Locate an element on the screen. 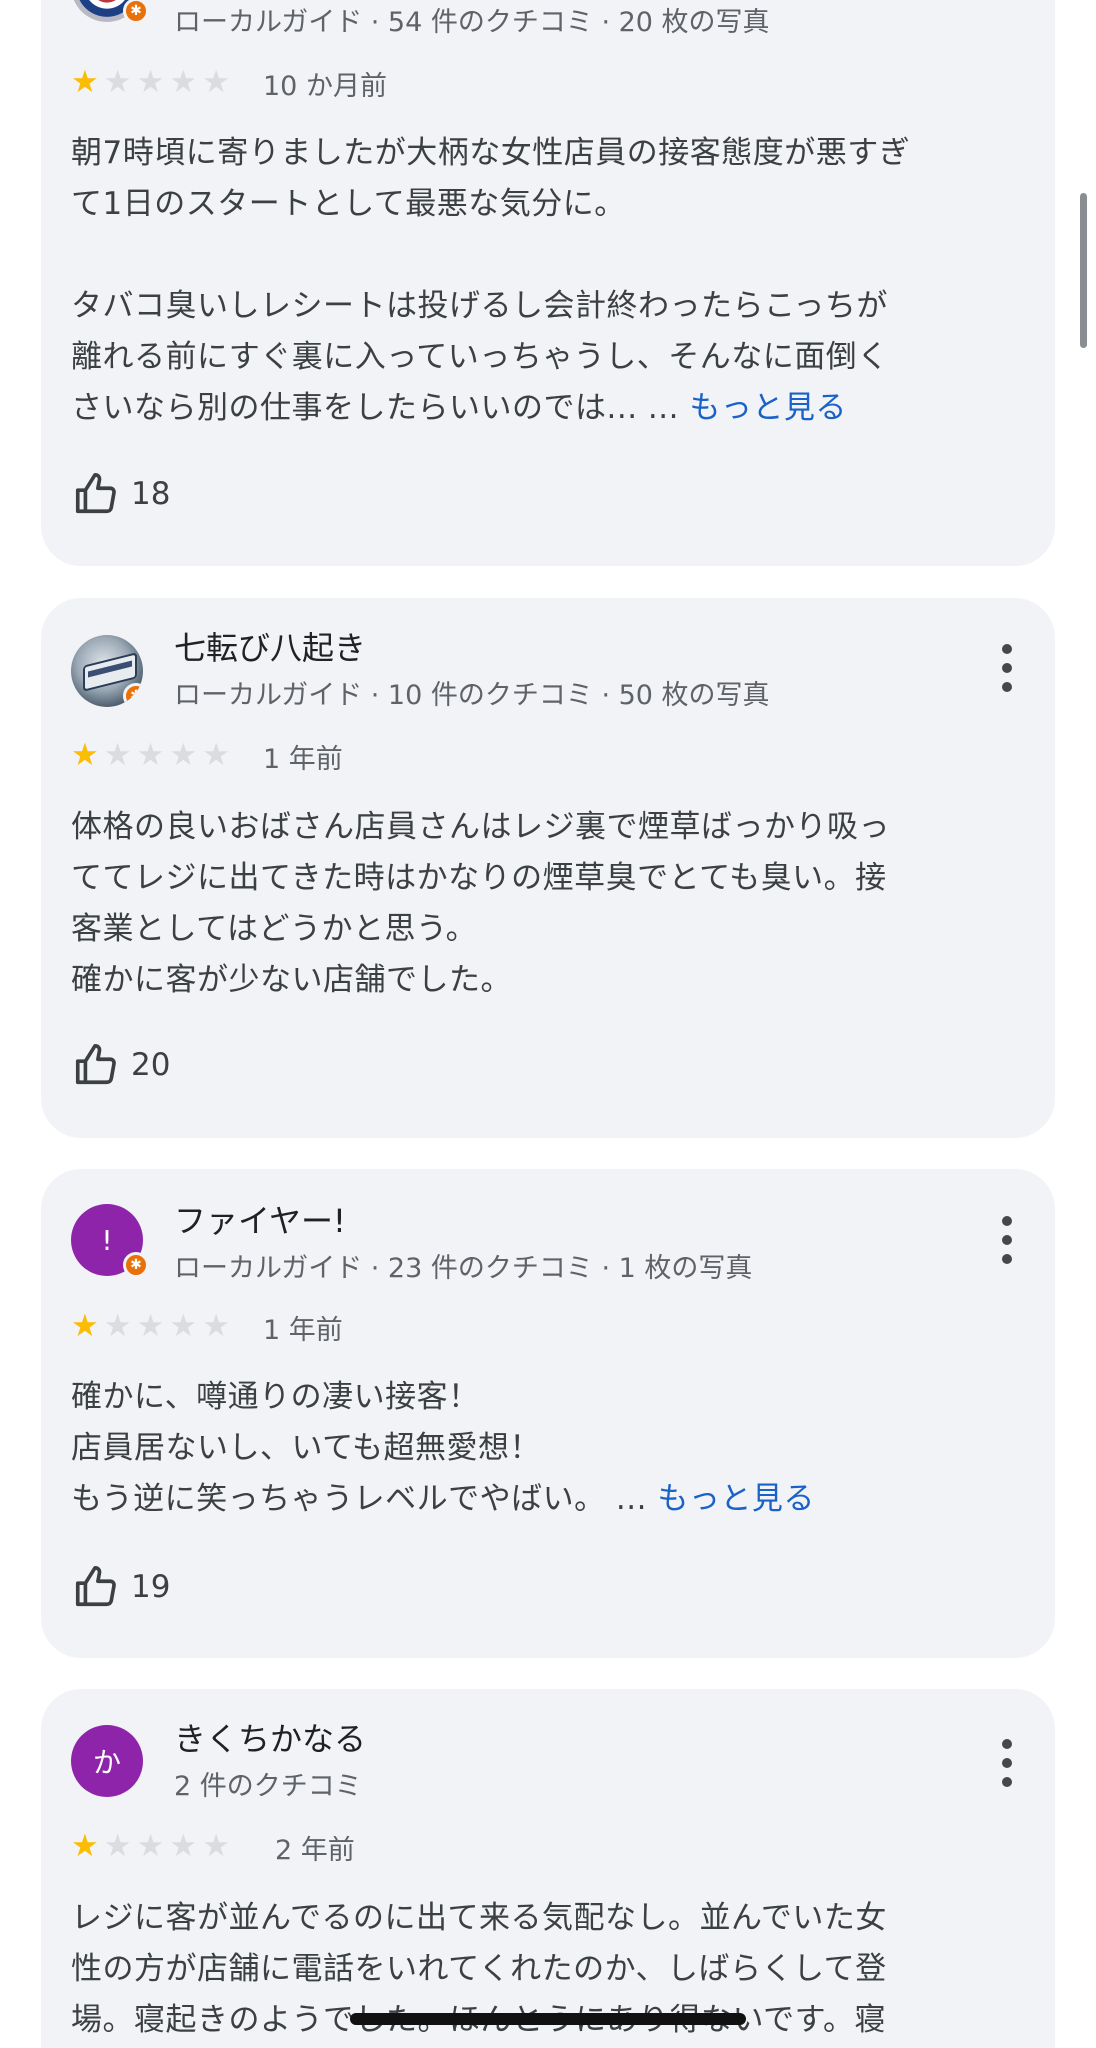 Image resolution: width=1096 pixels, height=2048 pixels. review-line: 朝7時頃に寄りましたが大柄な女性店員の接客態度が悪すぎ is located at coordinates (491, 153).